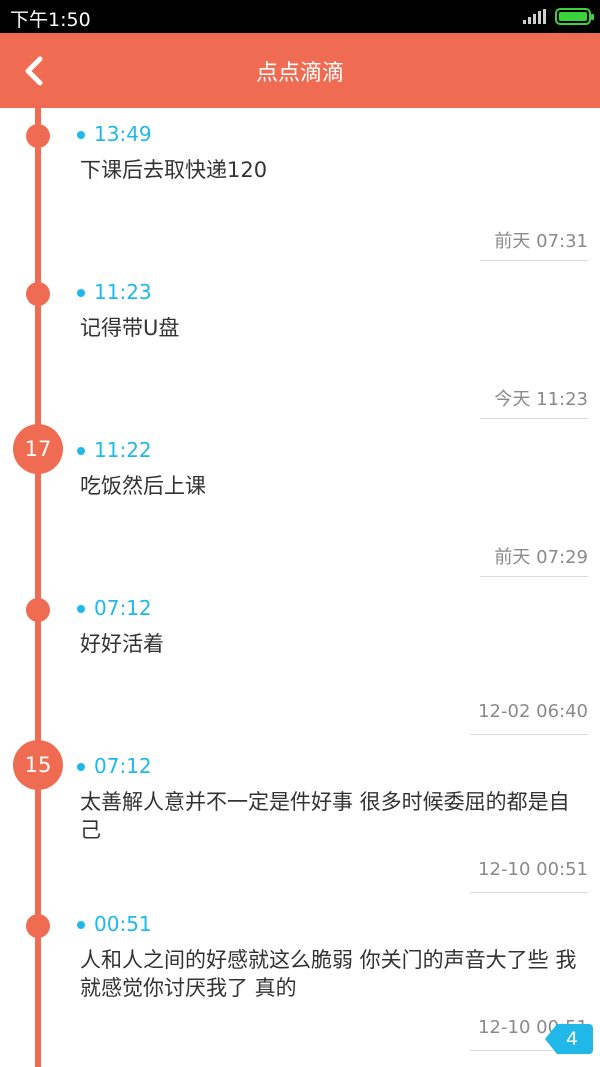 The height and width of the screenshot is (1067, 600). Describe the element at coordinates (533, 869) in the screenshot. I see `entry-date: 12-10 00:51` at that location.